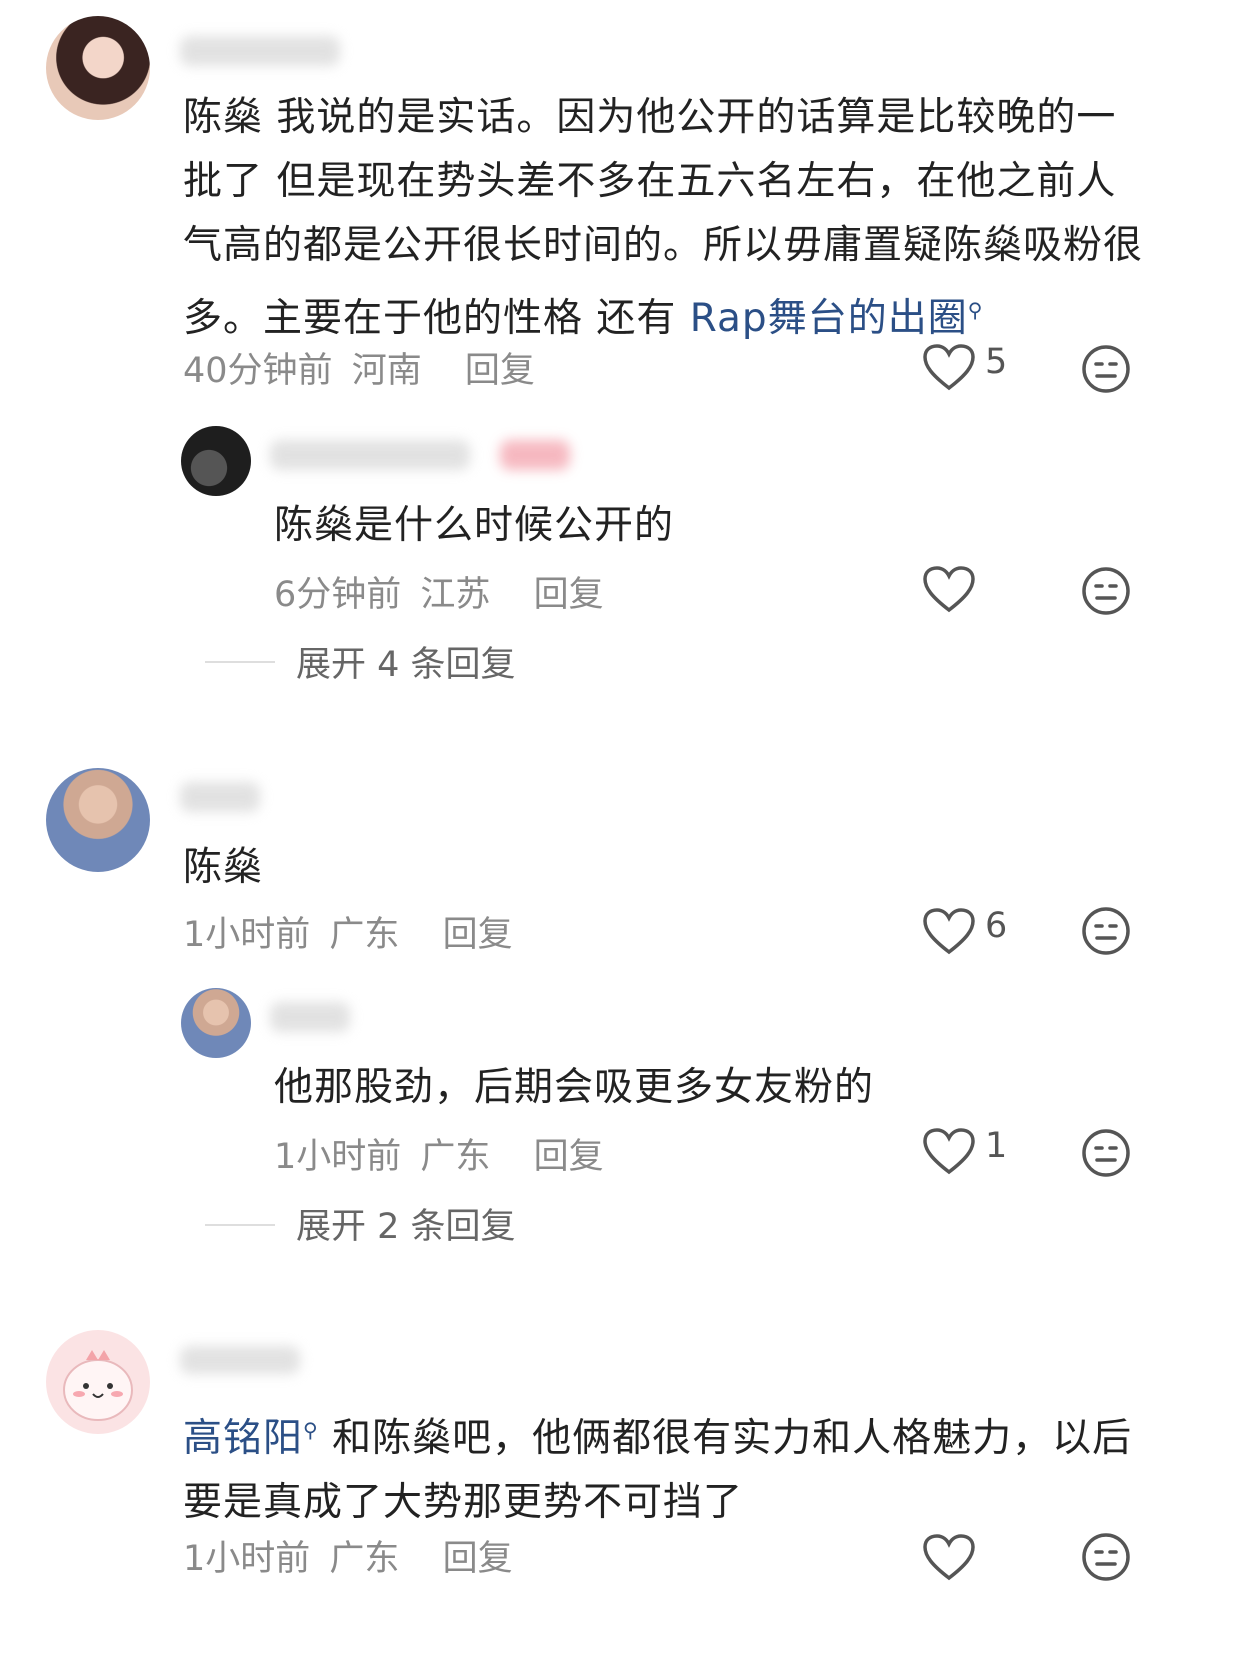 Image resolution: width=1242 pixels, height=1656 pixels. I want to click on comment-text-plain: 陈燊, so click(223, 867).